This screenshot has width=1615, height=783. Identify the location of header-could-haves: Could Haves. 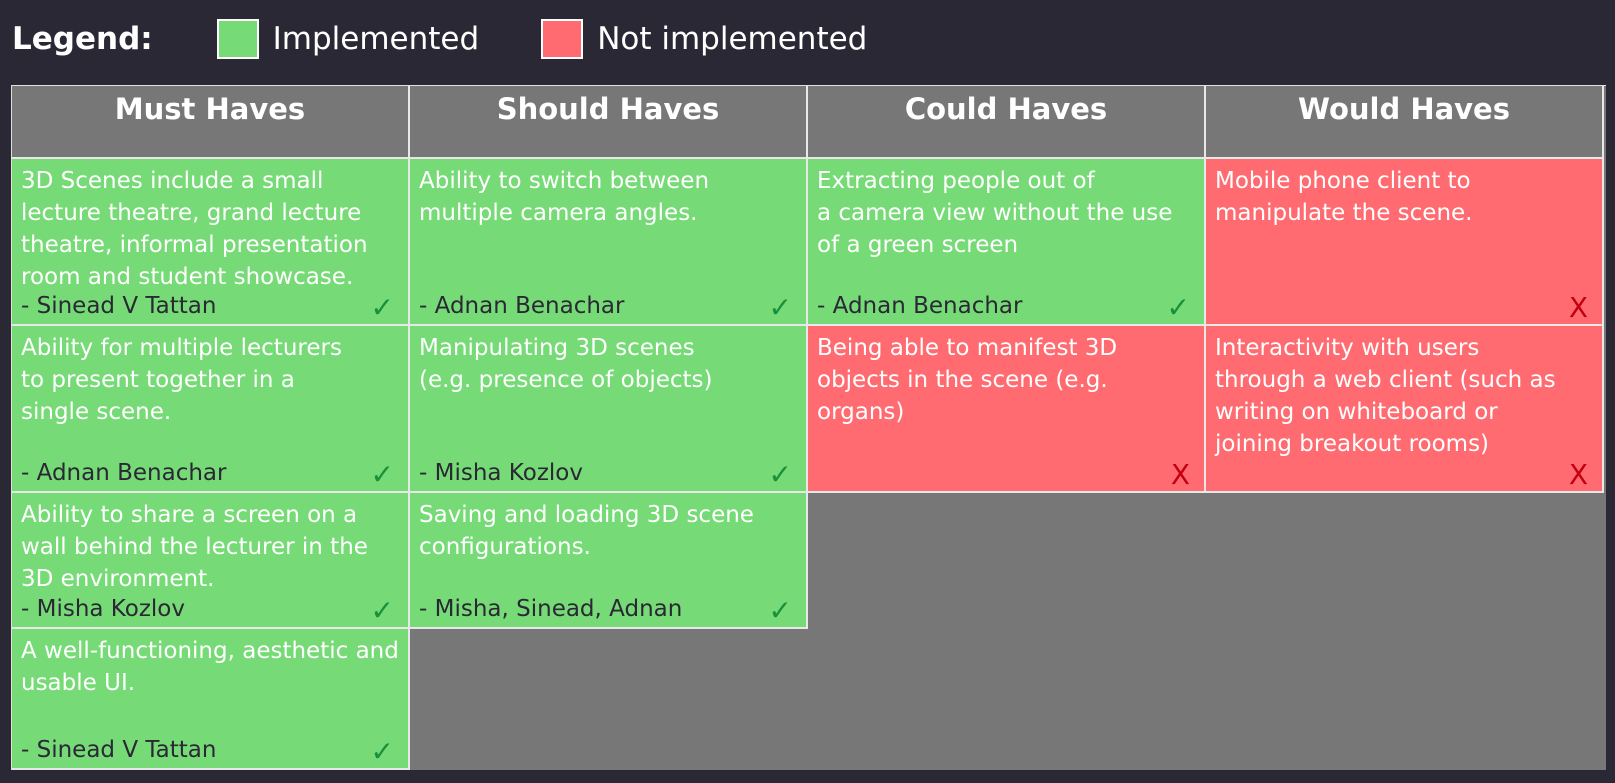
(1007, 122).